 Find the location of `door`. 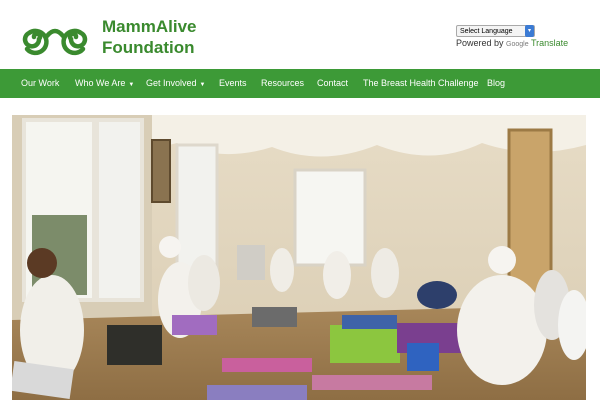

door is located at coordinates (530, 212).